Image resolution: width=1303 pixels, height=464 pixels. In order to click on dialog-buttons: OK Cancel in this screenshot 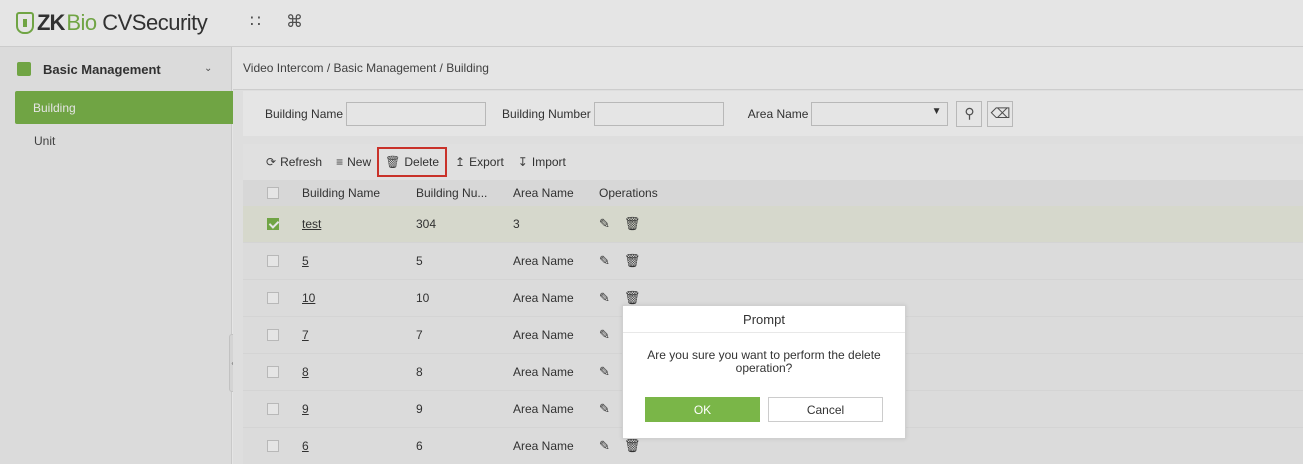, I will do `click(764, 409)`.